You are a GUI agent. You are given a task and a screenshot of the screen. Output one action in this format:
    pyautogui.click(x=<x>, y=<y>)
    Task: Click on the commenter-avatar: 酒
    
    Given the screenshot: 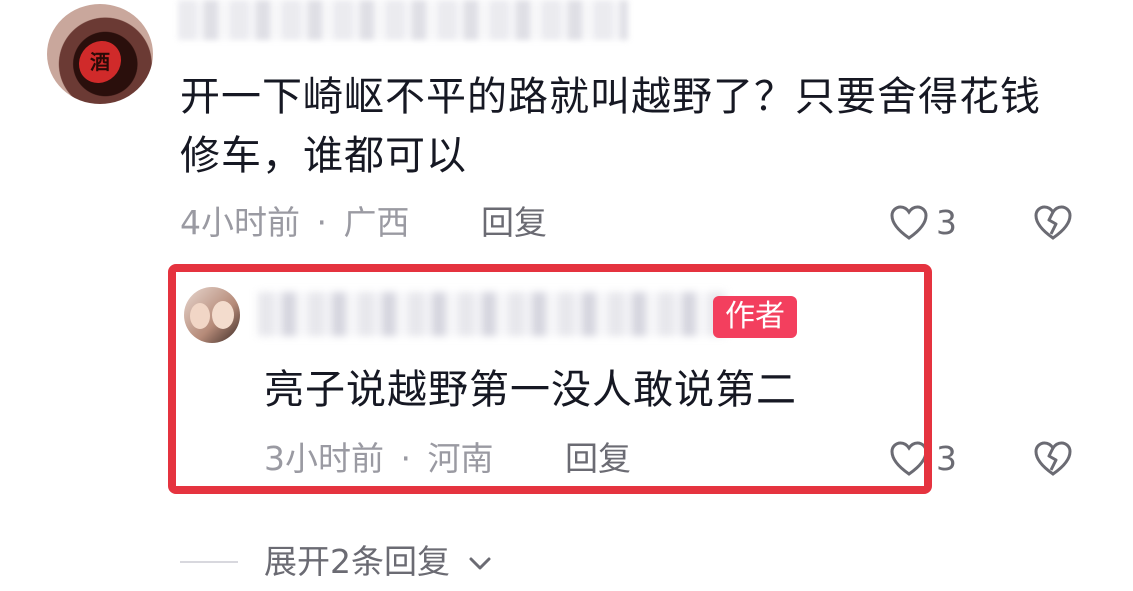 What is the action you would take?
    pyautogui.click(x=100, y=54)
    